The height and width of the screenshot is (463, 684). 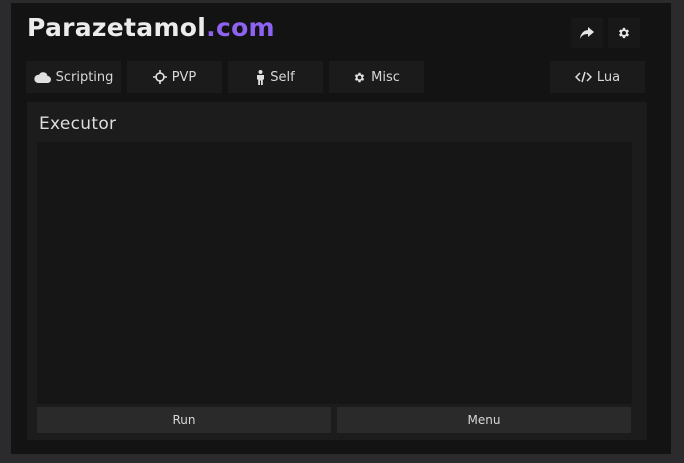 I want to click on tab-scripting: Scripting, so click(x=73, y=77).